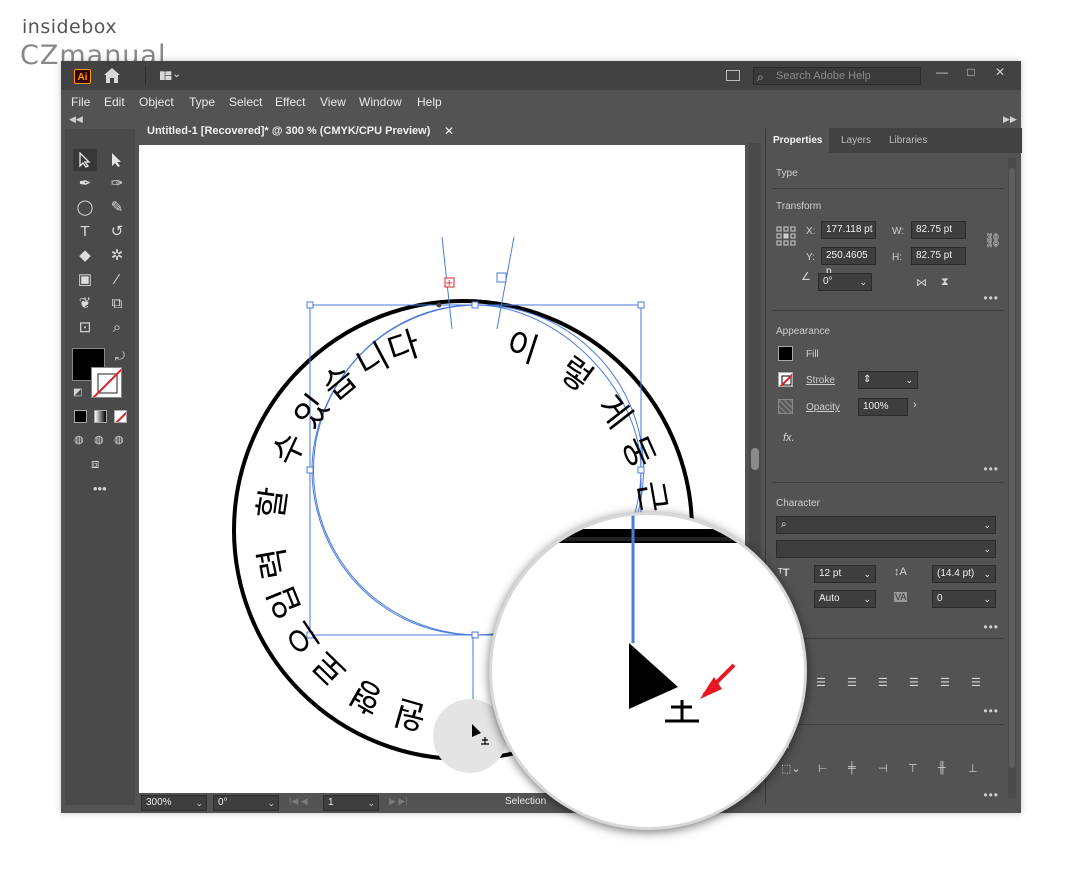 This screenshot has height=875, width=1082. What do you see at coordinates (100, 416) in the screenshot?
I see `gradient-mode-icon` at bounding box center [100, 416].